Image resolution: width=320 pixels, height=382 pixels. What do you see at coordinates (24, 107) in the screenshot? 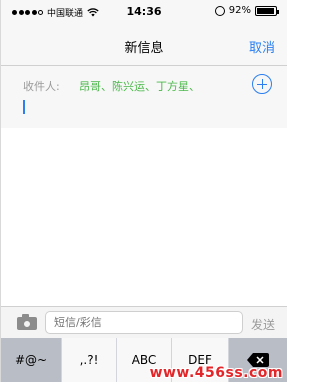
I see `text-cursor` at bounding box center [24, 107].